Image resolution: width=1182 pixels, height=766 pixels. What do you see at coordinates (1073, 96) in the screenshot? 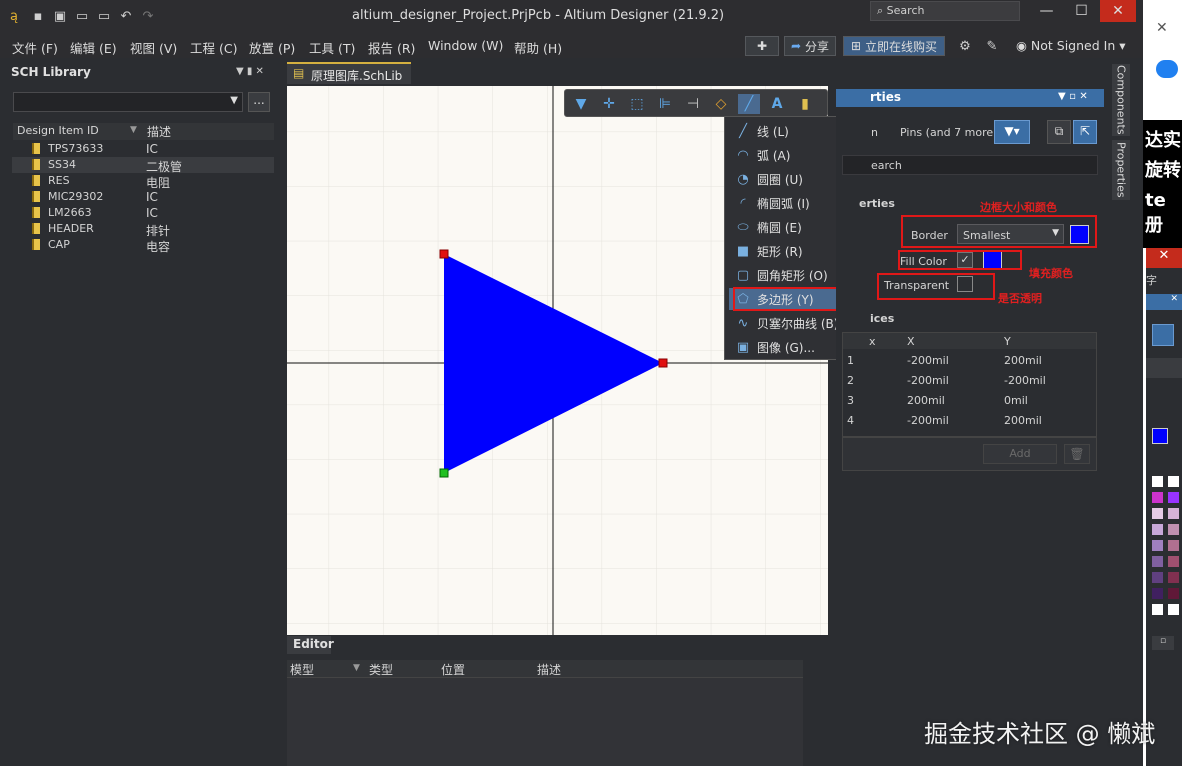
I see `panel-controls-icon: ▼ ▫ ✕` at bounding box center [1073, 96].